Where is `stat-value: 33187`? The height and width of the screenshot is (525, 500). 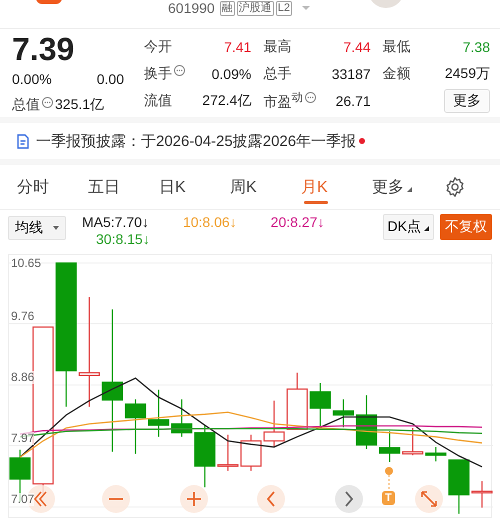
stat-value: 33187 is located at coordinates (351, 74).